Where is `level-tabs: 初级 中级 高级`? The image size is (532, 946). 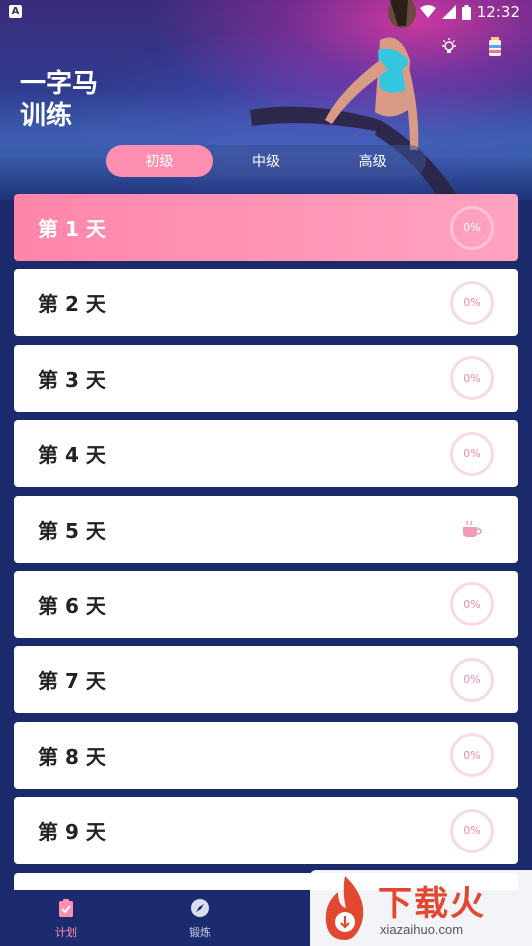 level-tabs: 初级 中级 高级 is located at coordinates (266, 161).